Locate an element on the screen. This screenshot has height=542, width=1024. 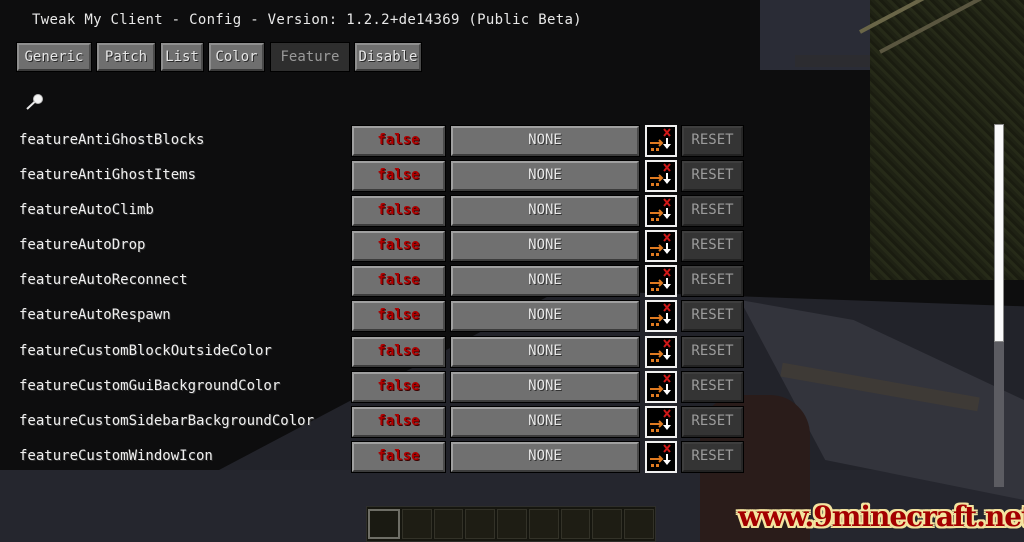
tab-generic: Generic is located at coordinates (54, 57).